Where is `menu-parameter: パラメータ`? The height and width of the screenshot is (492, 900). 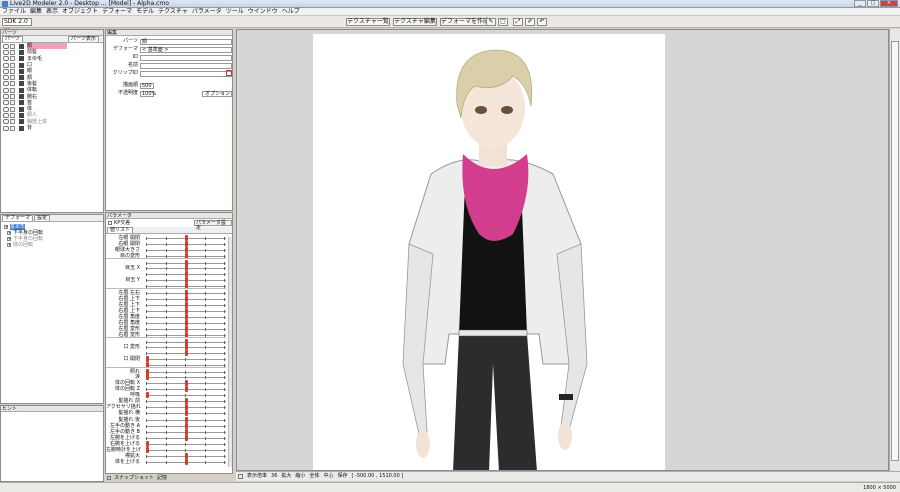
menu-parameter: パラメータ is located at coordinates (207, 11).